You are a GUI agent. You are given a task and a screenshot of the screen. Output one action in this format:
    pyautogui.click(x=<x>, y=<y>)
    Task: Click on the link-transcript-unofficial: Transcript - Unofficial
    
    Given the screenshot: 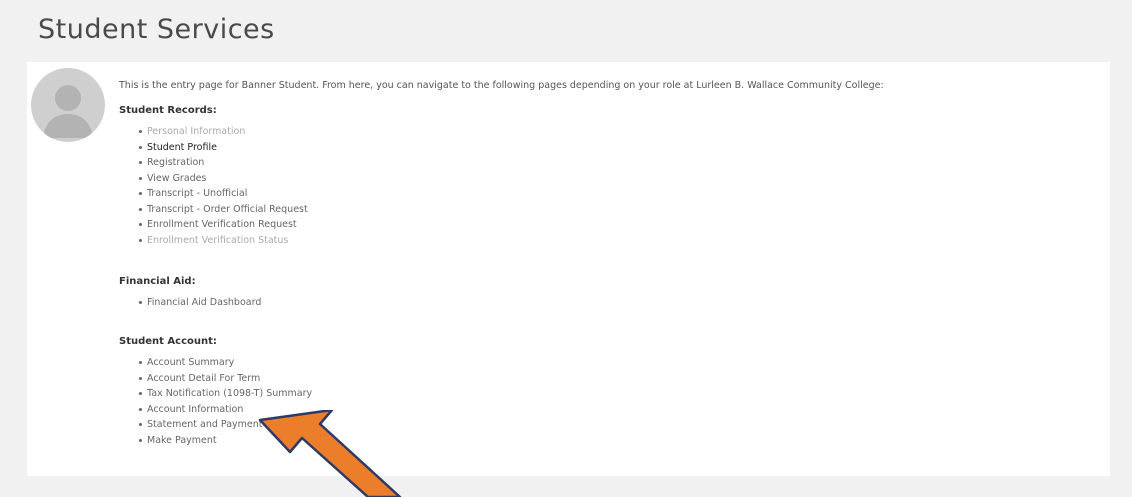 What is the action you would take?
    pyautogui.click(x=213, y=194)
    